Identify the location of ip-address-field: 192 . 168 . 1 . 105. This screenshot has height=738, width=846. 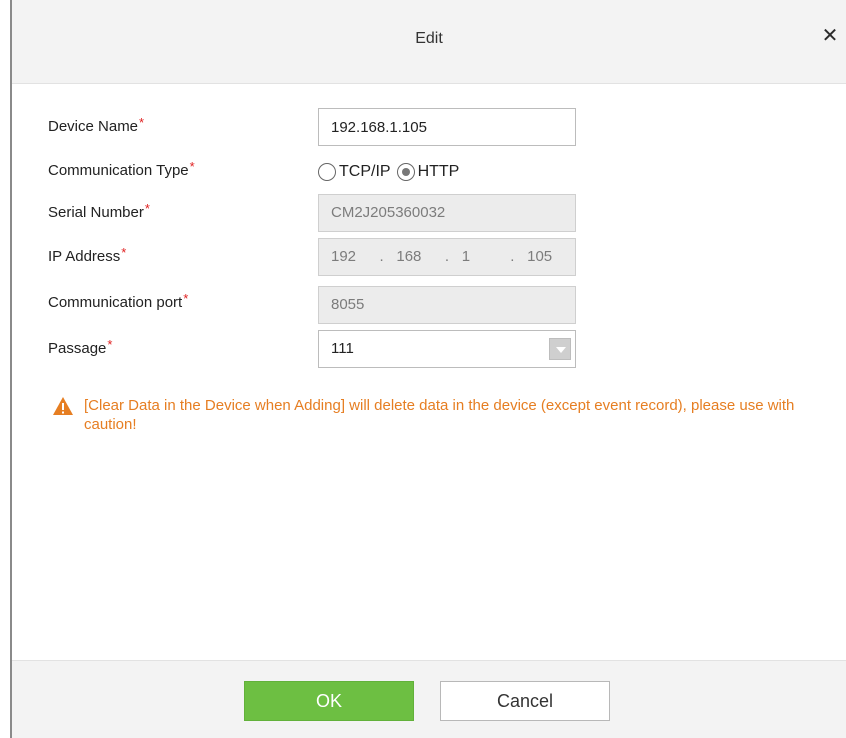
(447, 257).